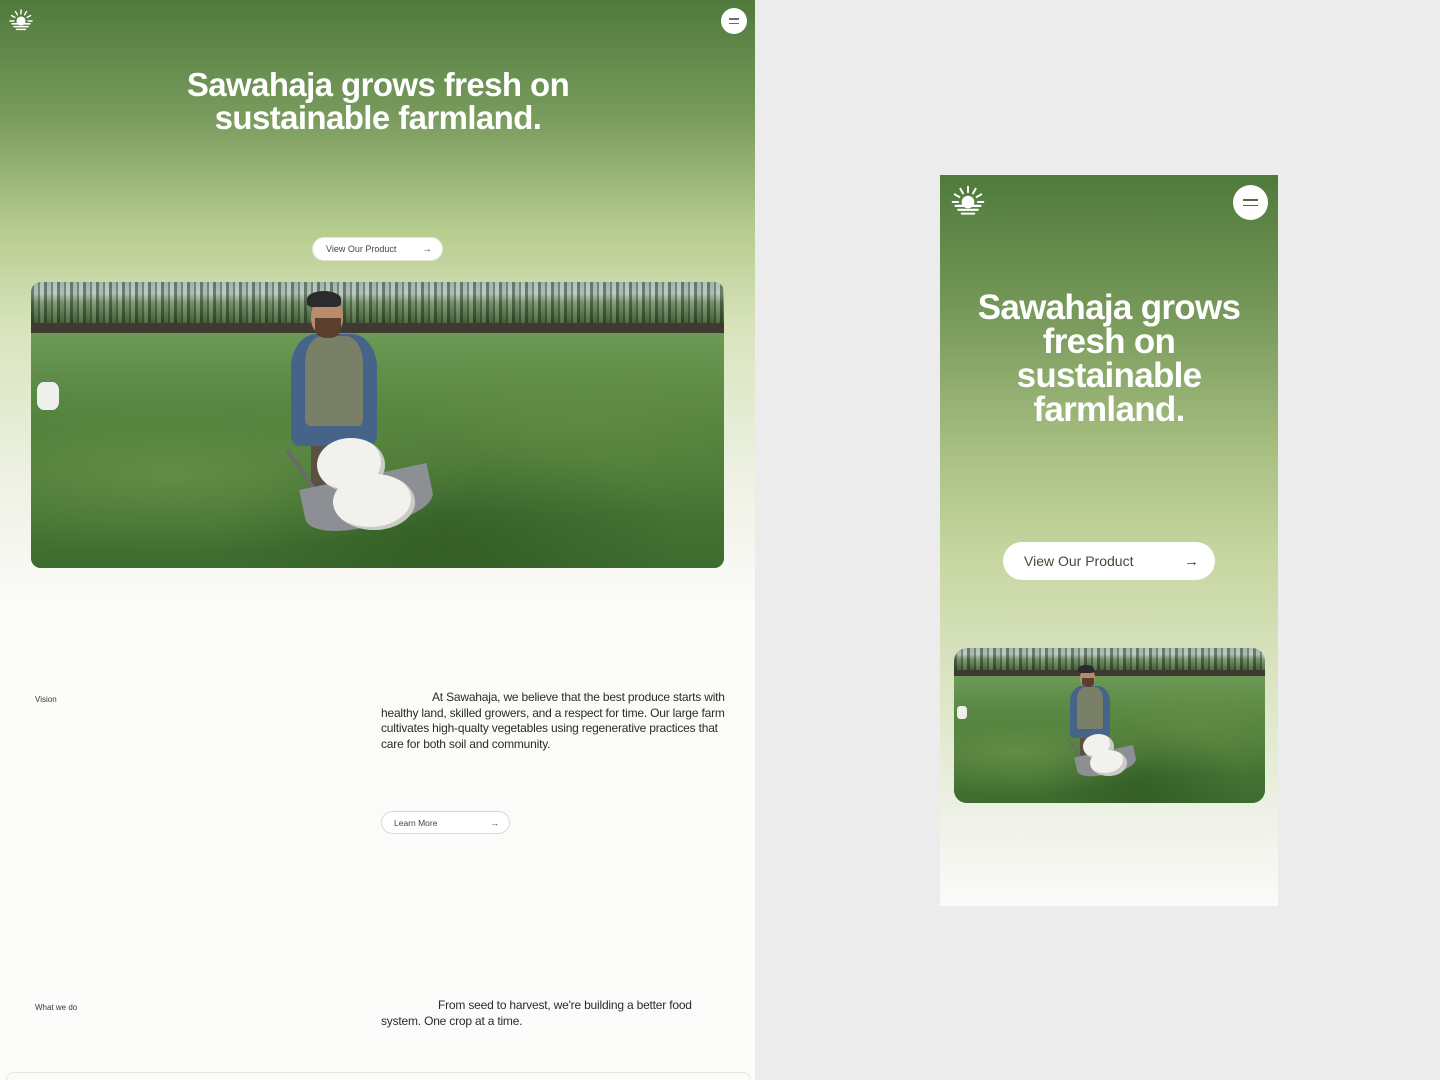  I want to click on learn-more-button: Learn More →, so click(445, 822).